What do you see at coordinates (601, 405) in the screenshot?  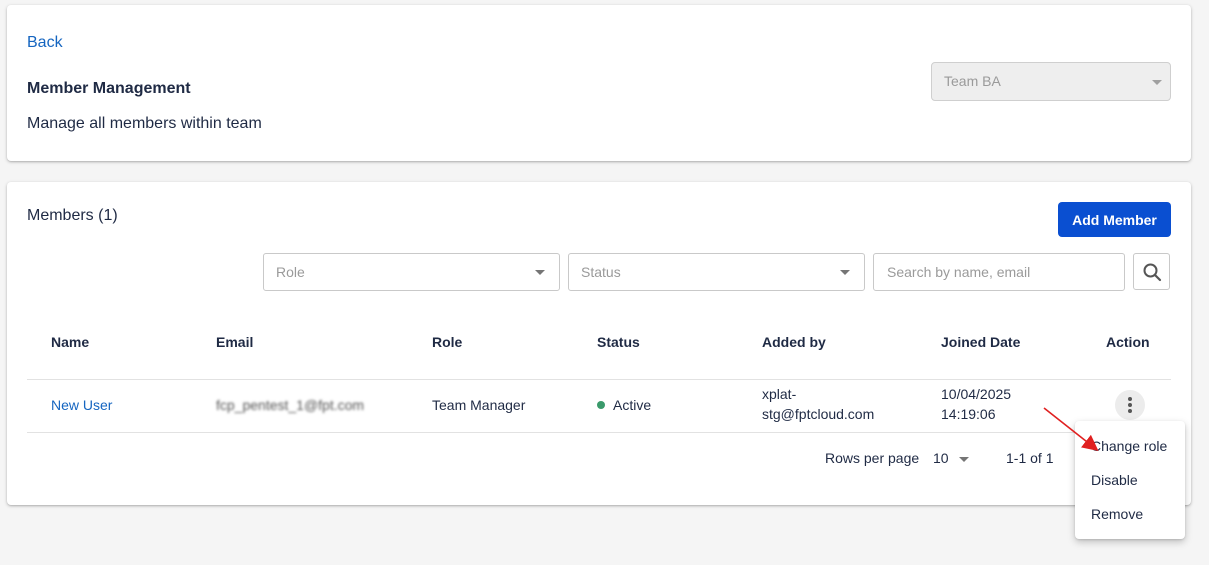 I see `status-dot-icon` at bounding box center [601, 405].